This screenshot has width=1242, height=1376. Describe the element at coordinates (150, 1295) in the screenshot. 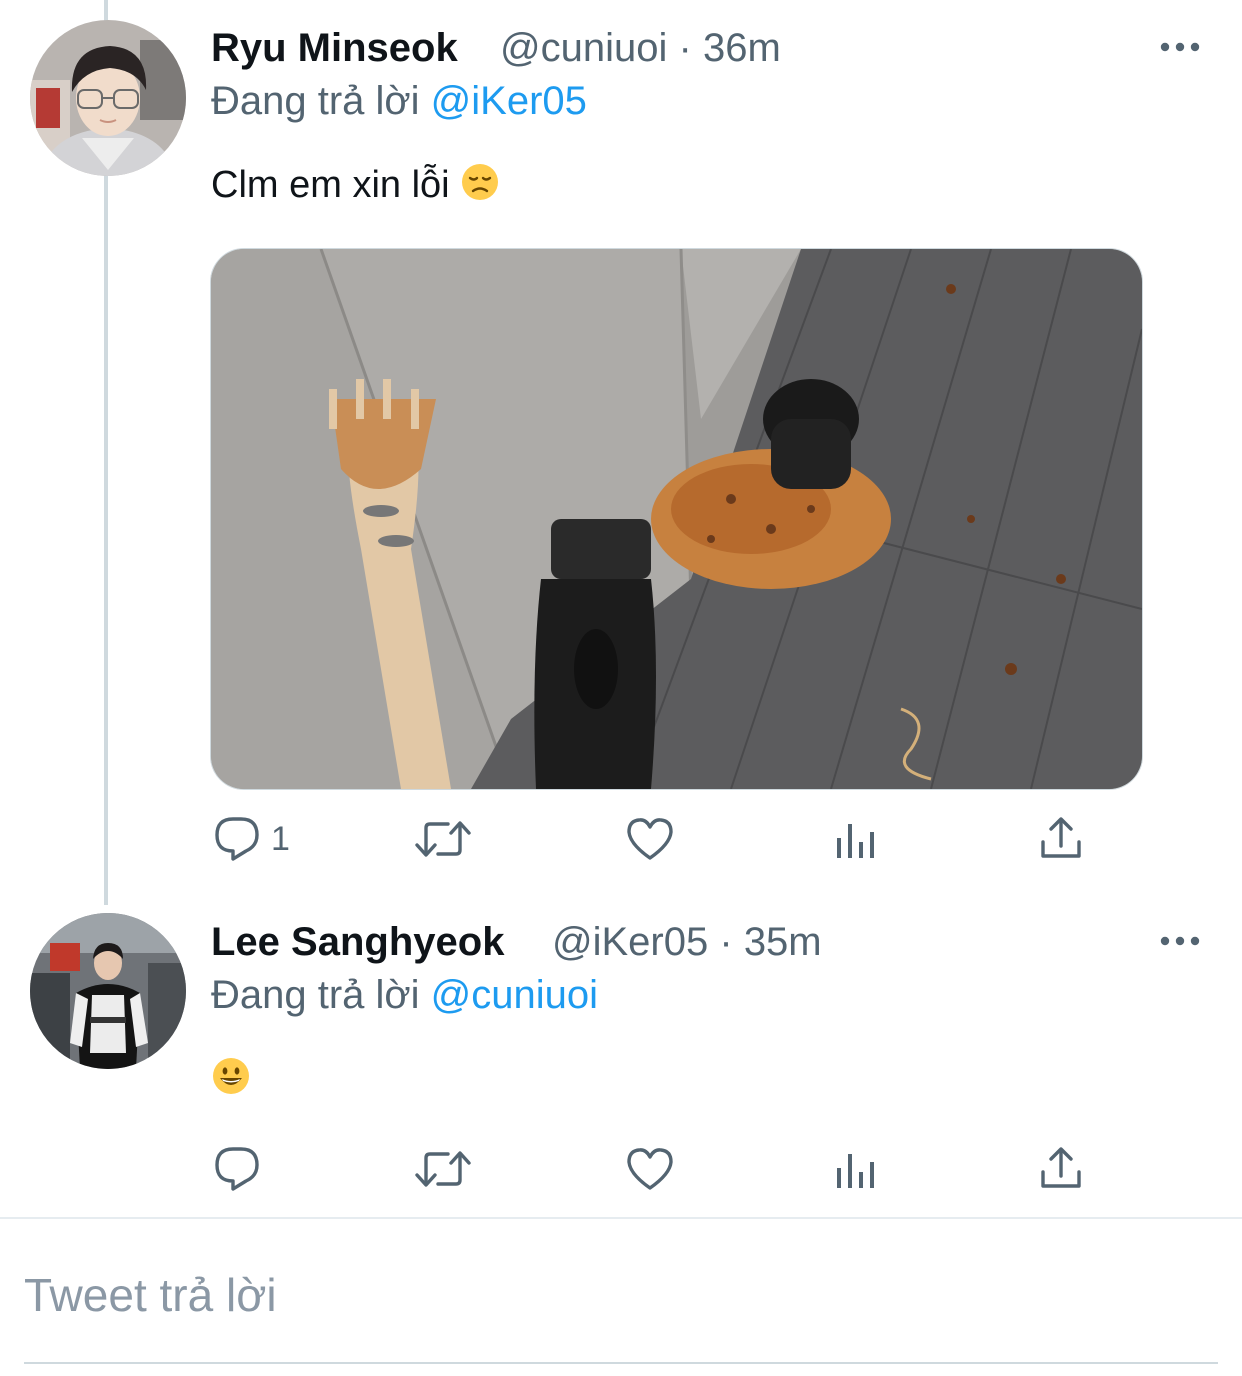

I see `reply-input-placeholder: Tweet trả lời` at that location.